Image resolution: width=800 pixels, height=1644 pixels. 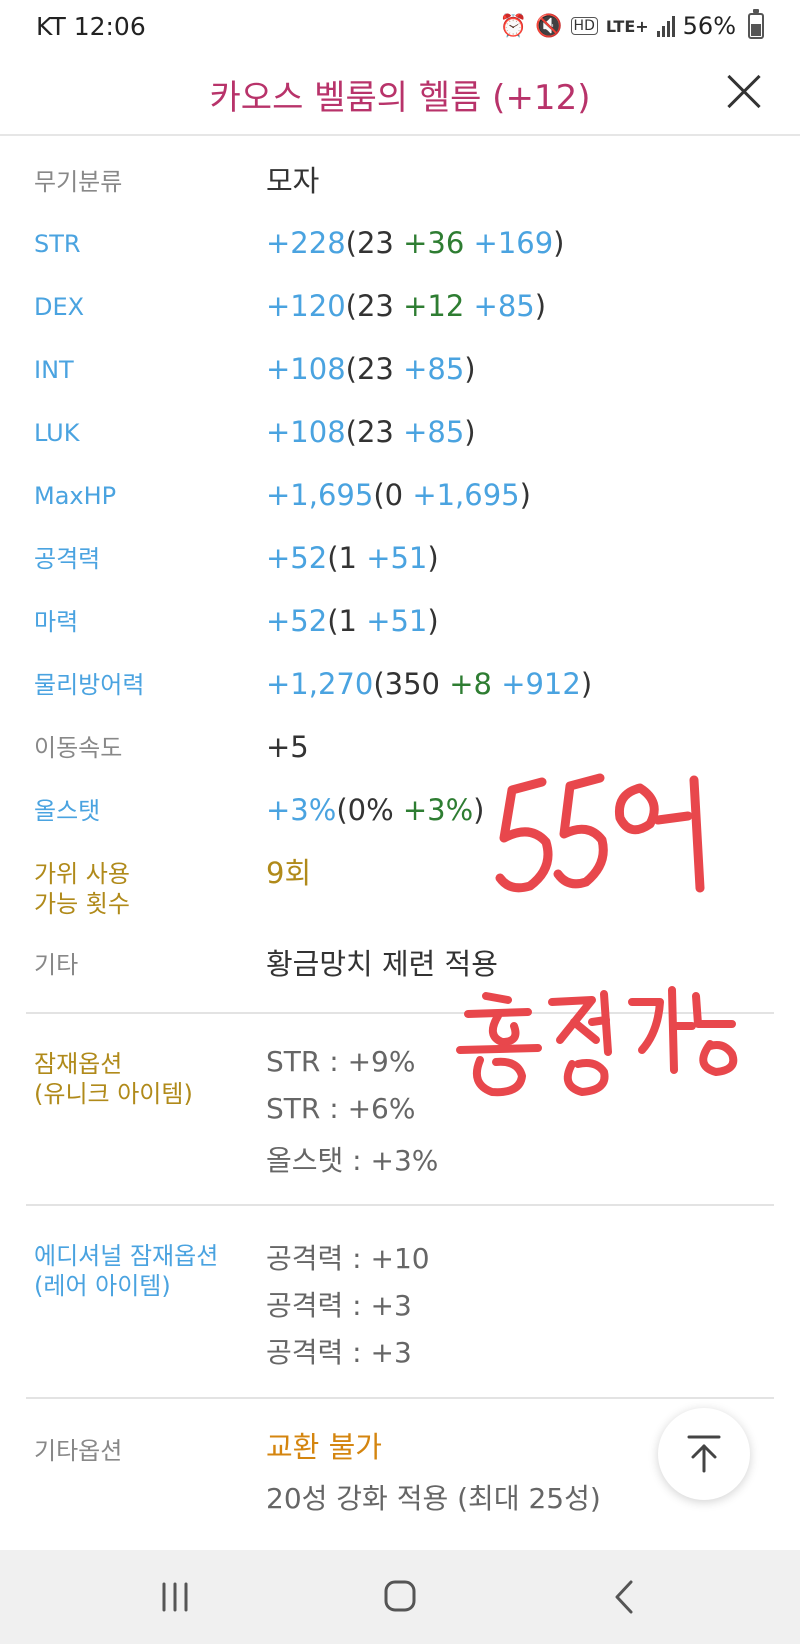 What do you see at coordinates (411, 684) in the screenshot?
I see `stat-value-part: (350` at bounding box center [411, 684].